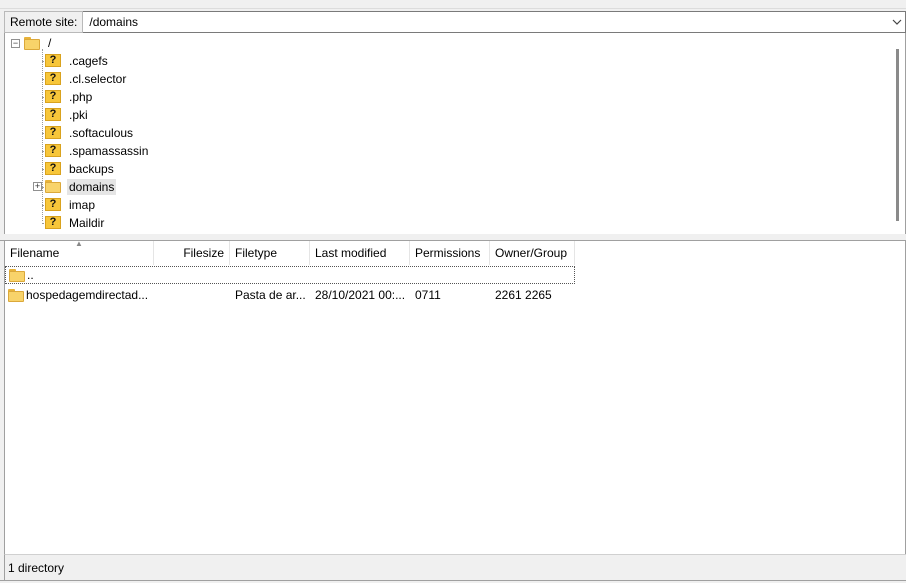  Describe the element at coordinates (81, 97) in the screenshot. I see `tree-item-label: .php` at that location.